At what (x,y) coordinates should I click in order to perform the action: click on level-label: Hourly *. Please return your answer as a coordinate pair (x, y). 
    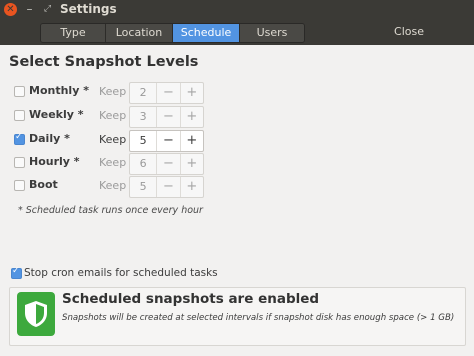
    Looking at the image, I should click on (54, 161).